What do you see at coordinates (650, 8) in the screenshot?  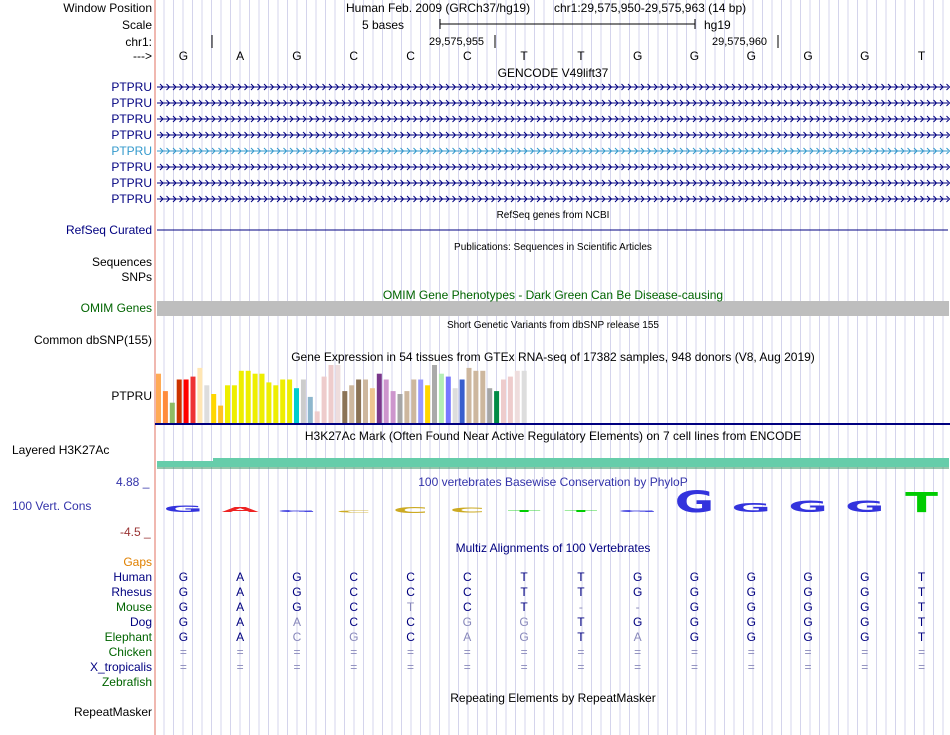 I see `position-text: chr1:29,575,950-29,575,963 (14 bp)` at bounding box center [650, 8].